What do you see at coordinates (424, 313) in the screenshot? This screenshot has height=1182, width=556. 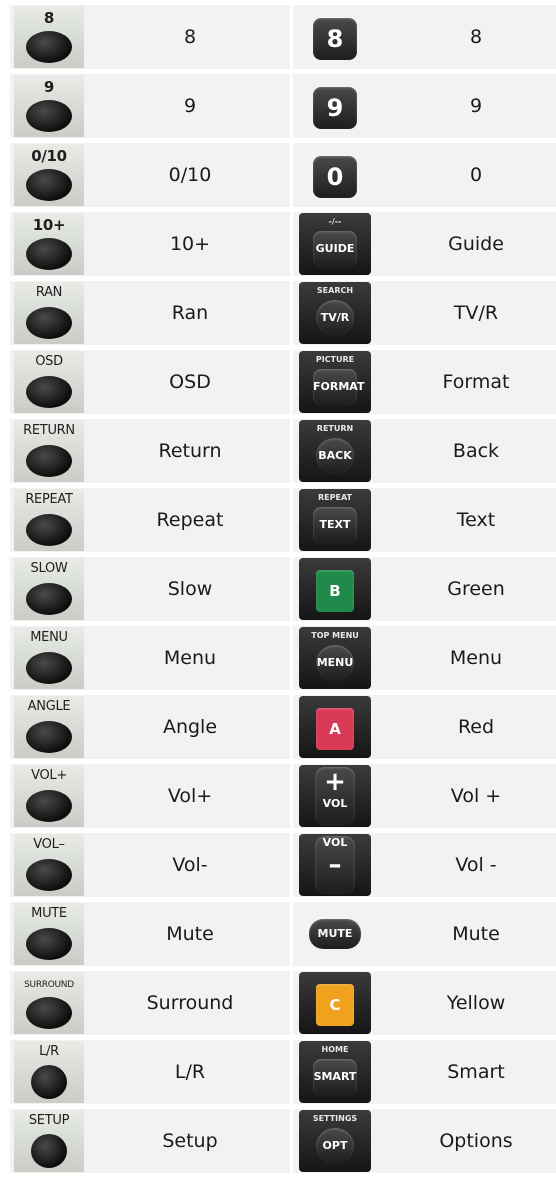 I see `right-remote-cell: SEARCH TV/R TV/R` at bounding box center [424, 313].